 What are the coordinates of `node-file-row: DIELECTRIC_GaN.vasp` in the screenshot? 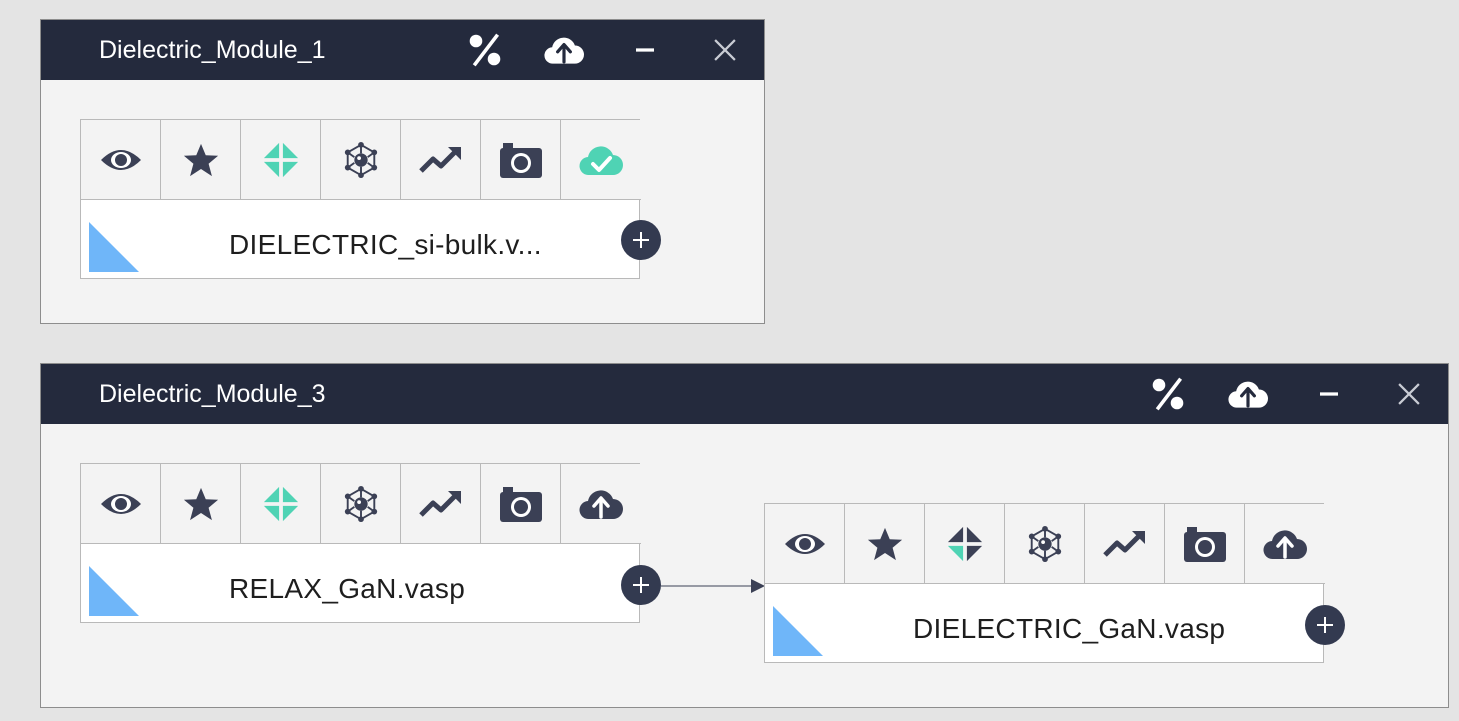 It's located at (1044, 623).